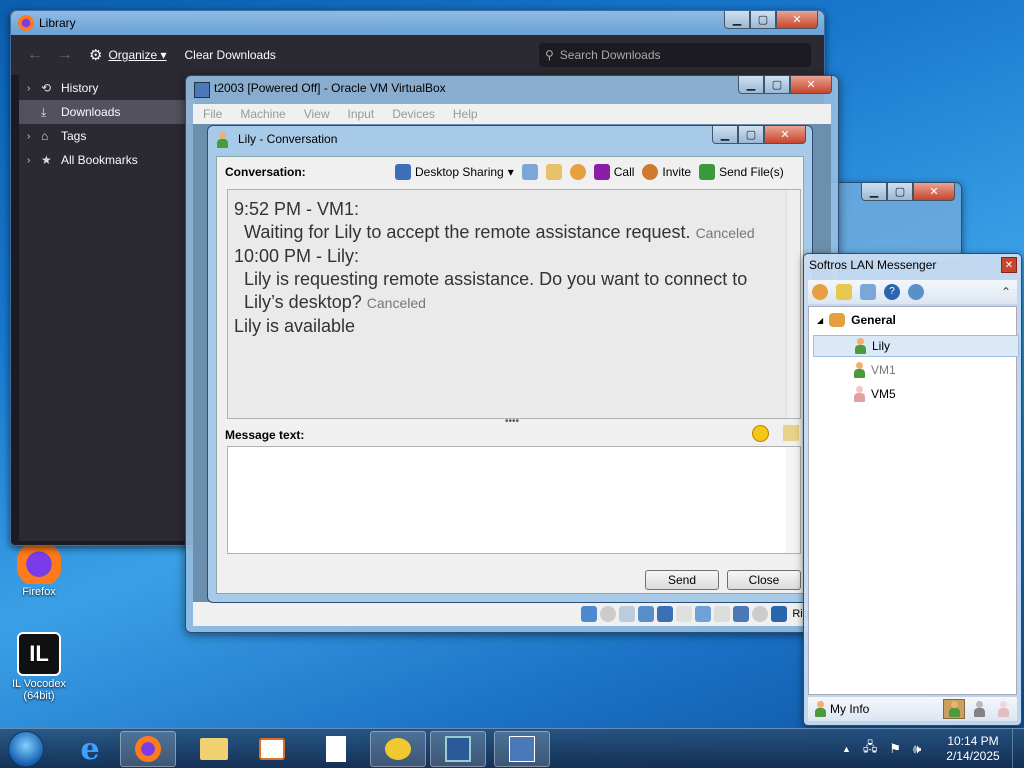 Image resolution: width=1024 pixels, height=768 pixels. Describe the element at coordinates (458, 749) in the screenshot. I see `taskbar-virtualbox` at that location.